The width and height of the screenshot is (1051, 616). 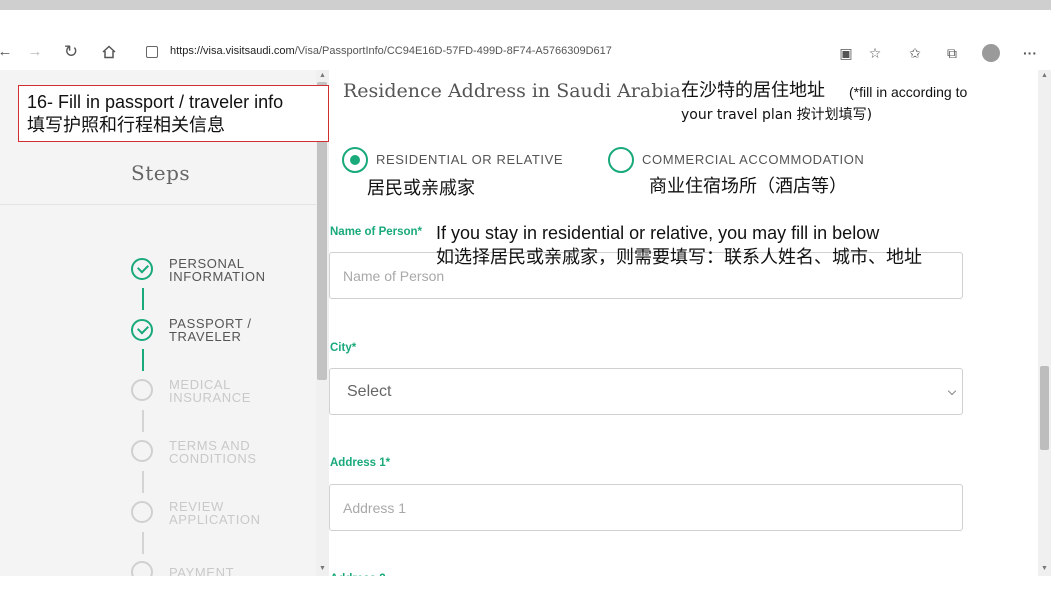 I want to click on sidebar-divider, so click(x=158, y=204).